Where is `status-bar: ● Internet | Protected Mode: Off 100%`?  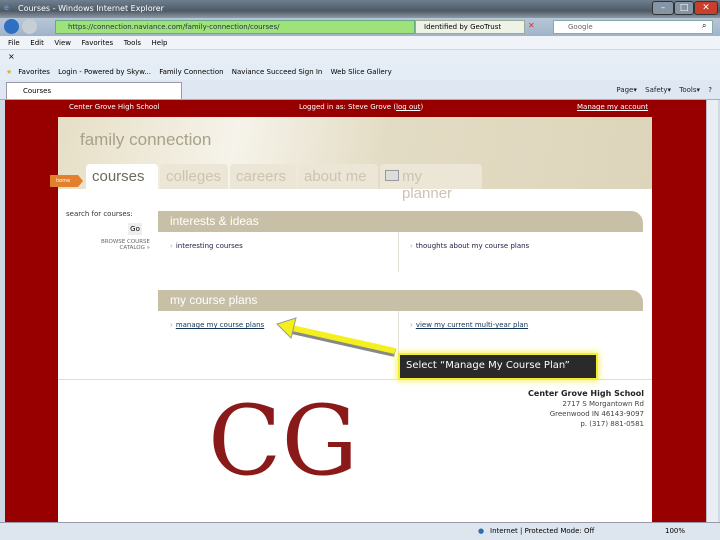
status-bar: ● Internet | Protected Mode: Off 100% is located at coordinates (360, 531).